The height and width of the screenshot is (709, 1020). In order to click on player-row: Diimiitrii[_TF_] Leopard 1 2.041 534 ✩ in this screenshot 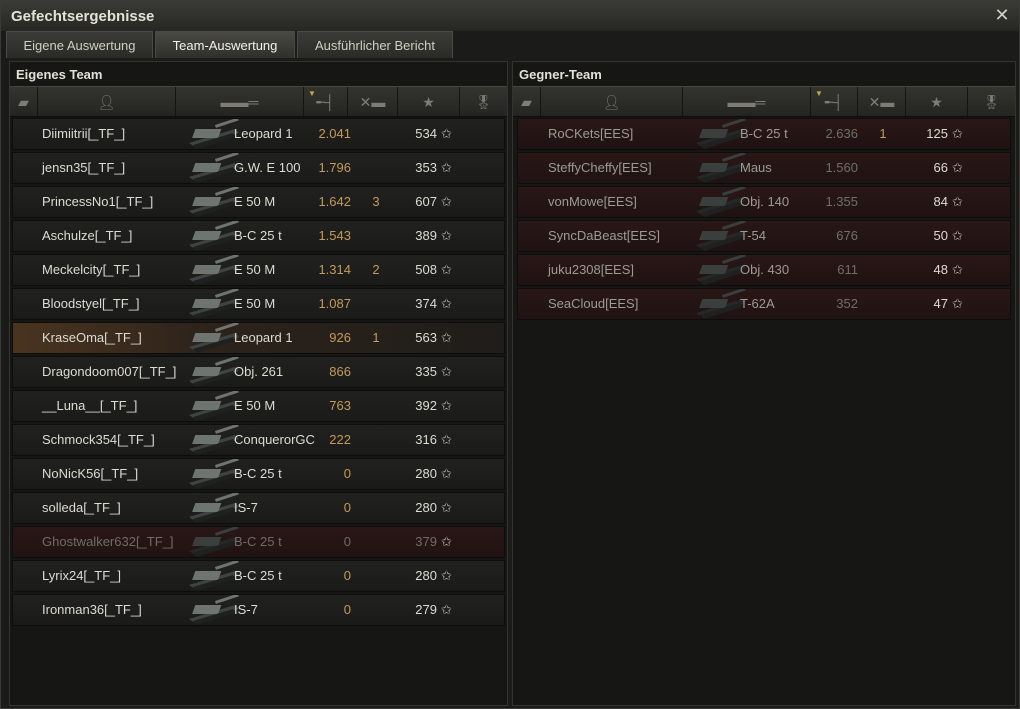, I will do `click(258, 133)`.